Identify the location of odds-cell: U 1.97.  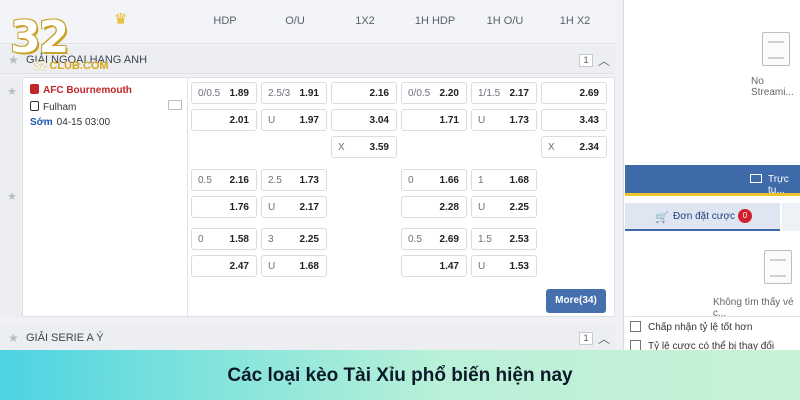
(294, 120).